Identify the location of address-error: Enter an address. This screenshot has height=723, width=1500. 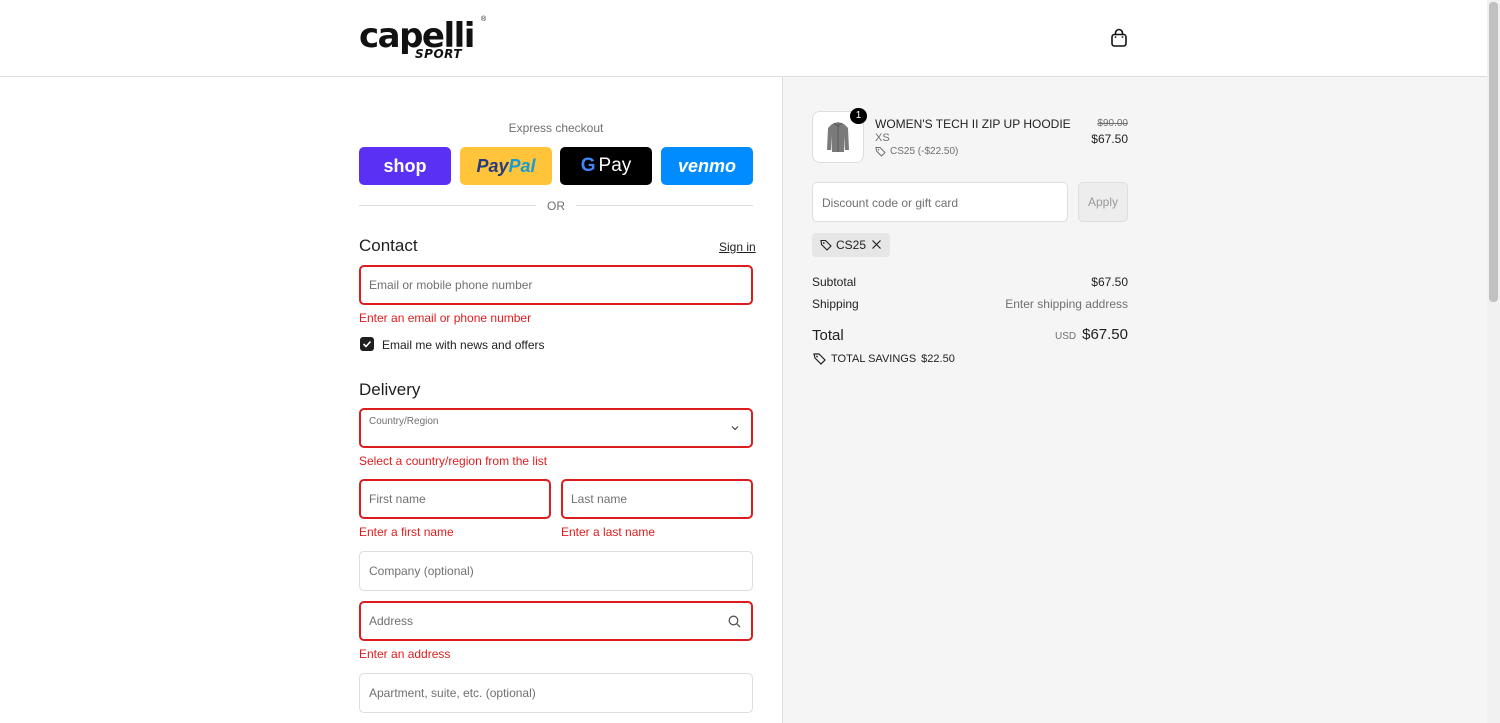
(405, 654).